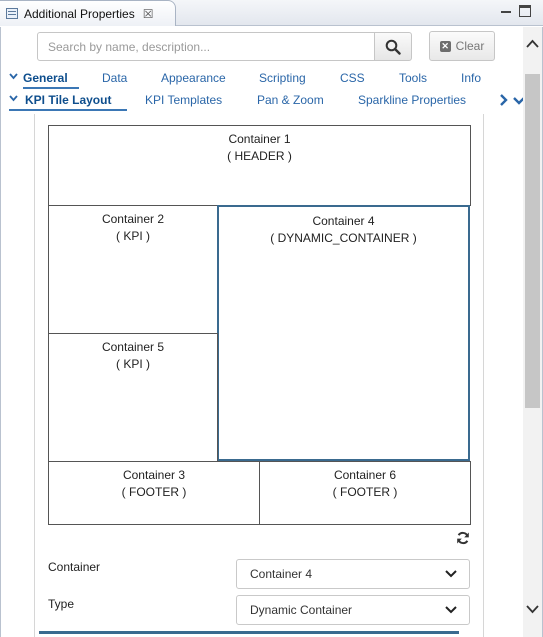 The height and width of the screenshot is (637, 543). What do you see at coordinates (470, 46) in the screenshot?
I see `clear-button-label: Clear` at bounding box center [470, 46].